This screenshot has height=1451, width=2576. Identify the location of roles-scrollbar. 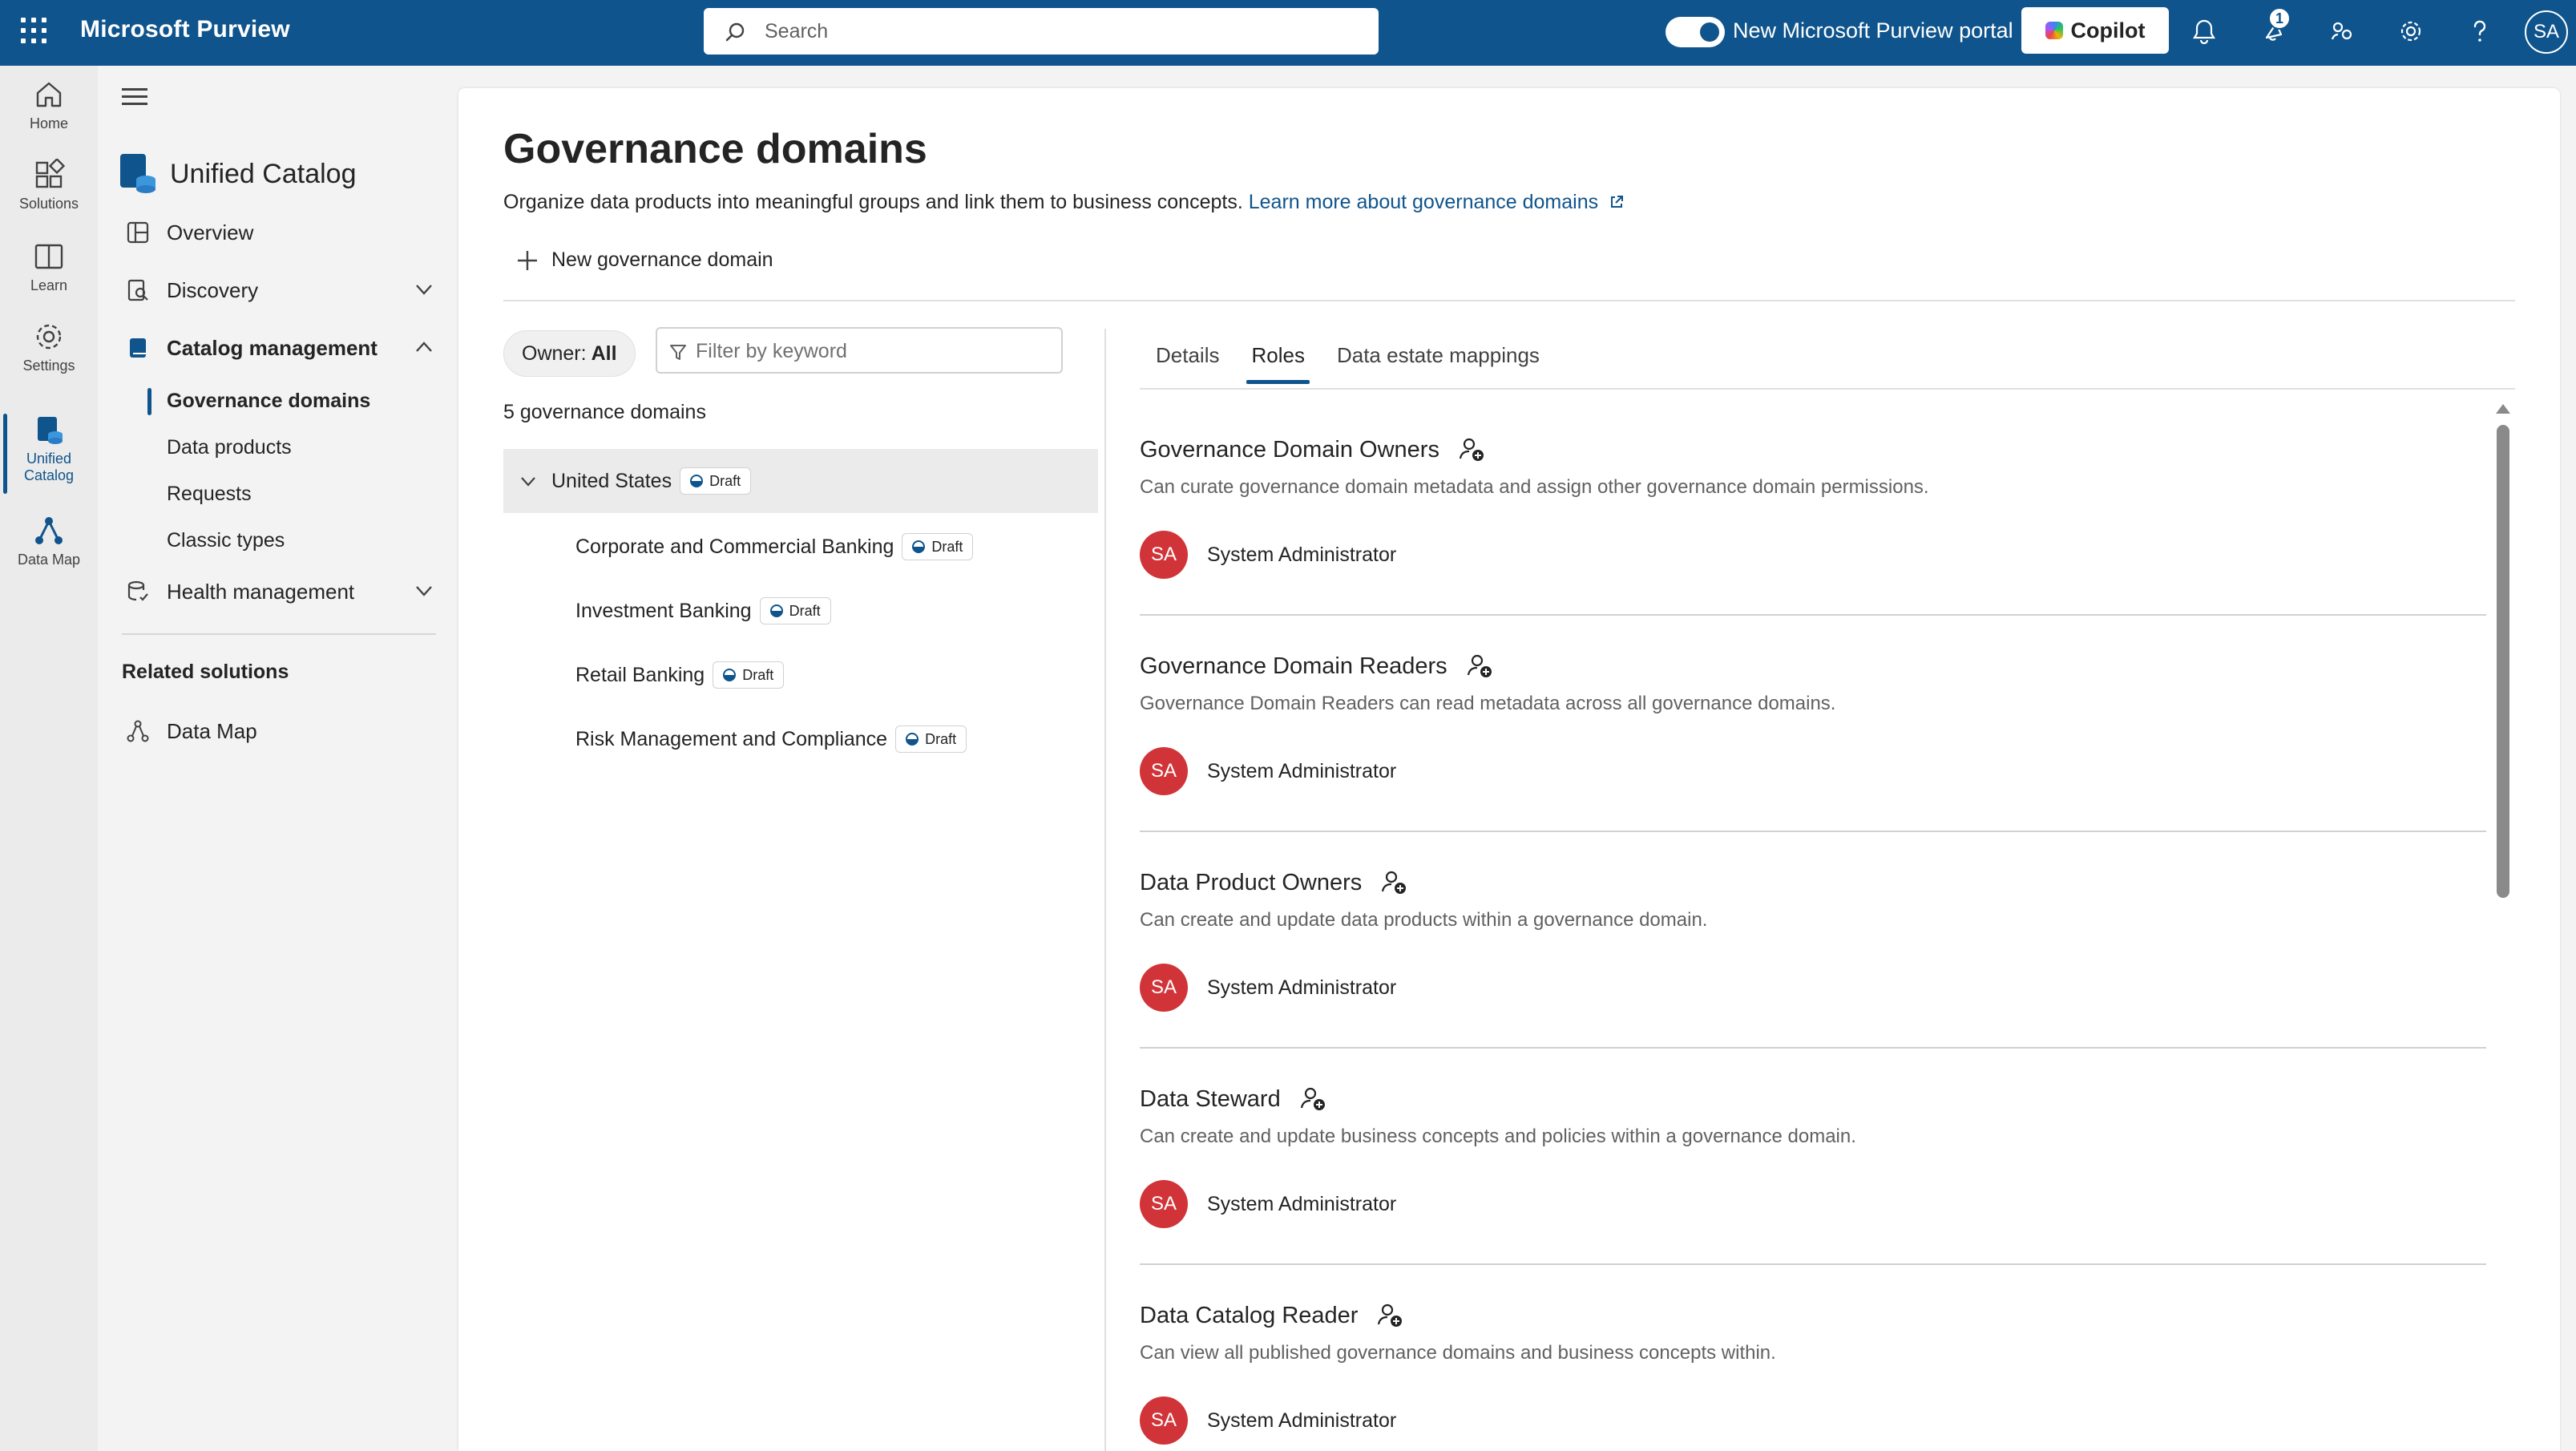
(2502, 926).